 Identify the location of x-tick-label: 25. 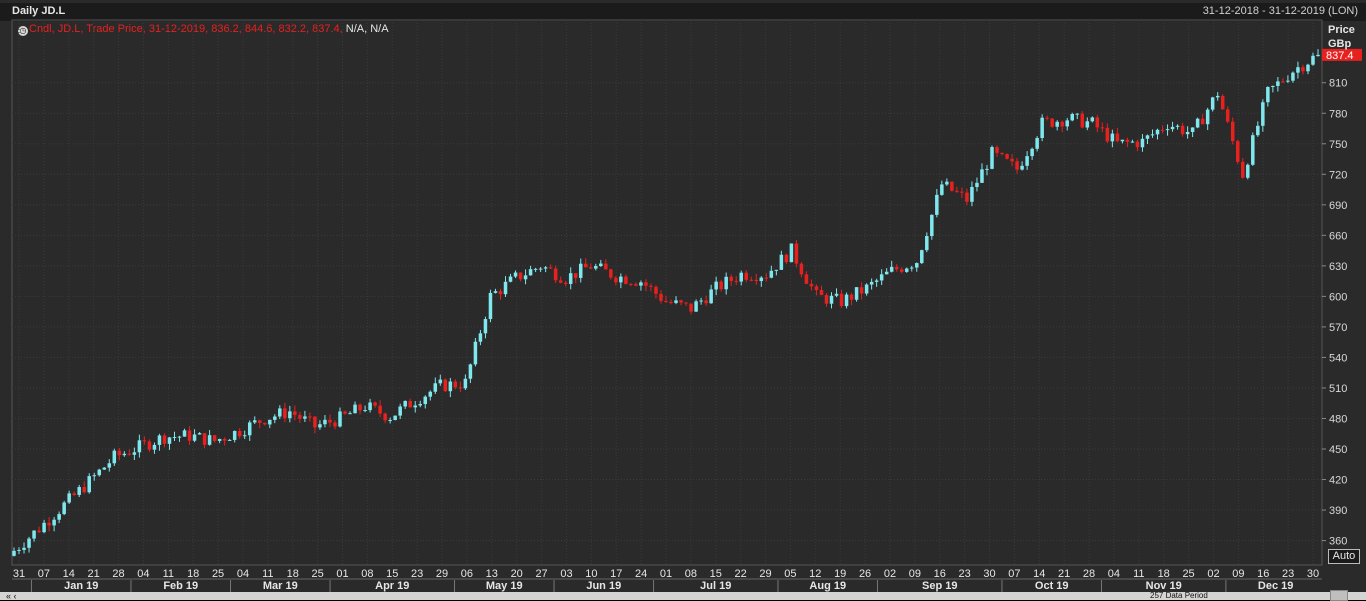
(317, 574).